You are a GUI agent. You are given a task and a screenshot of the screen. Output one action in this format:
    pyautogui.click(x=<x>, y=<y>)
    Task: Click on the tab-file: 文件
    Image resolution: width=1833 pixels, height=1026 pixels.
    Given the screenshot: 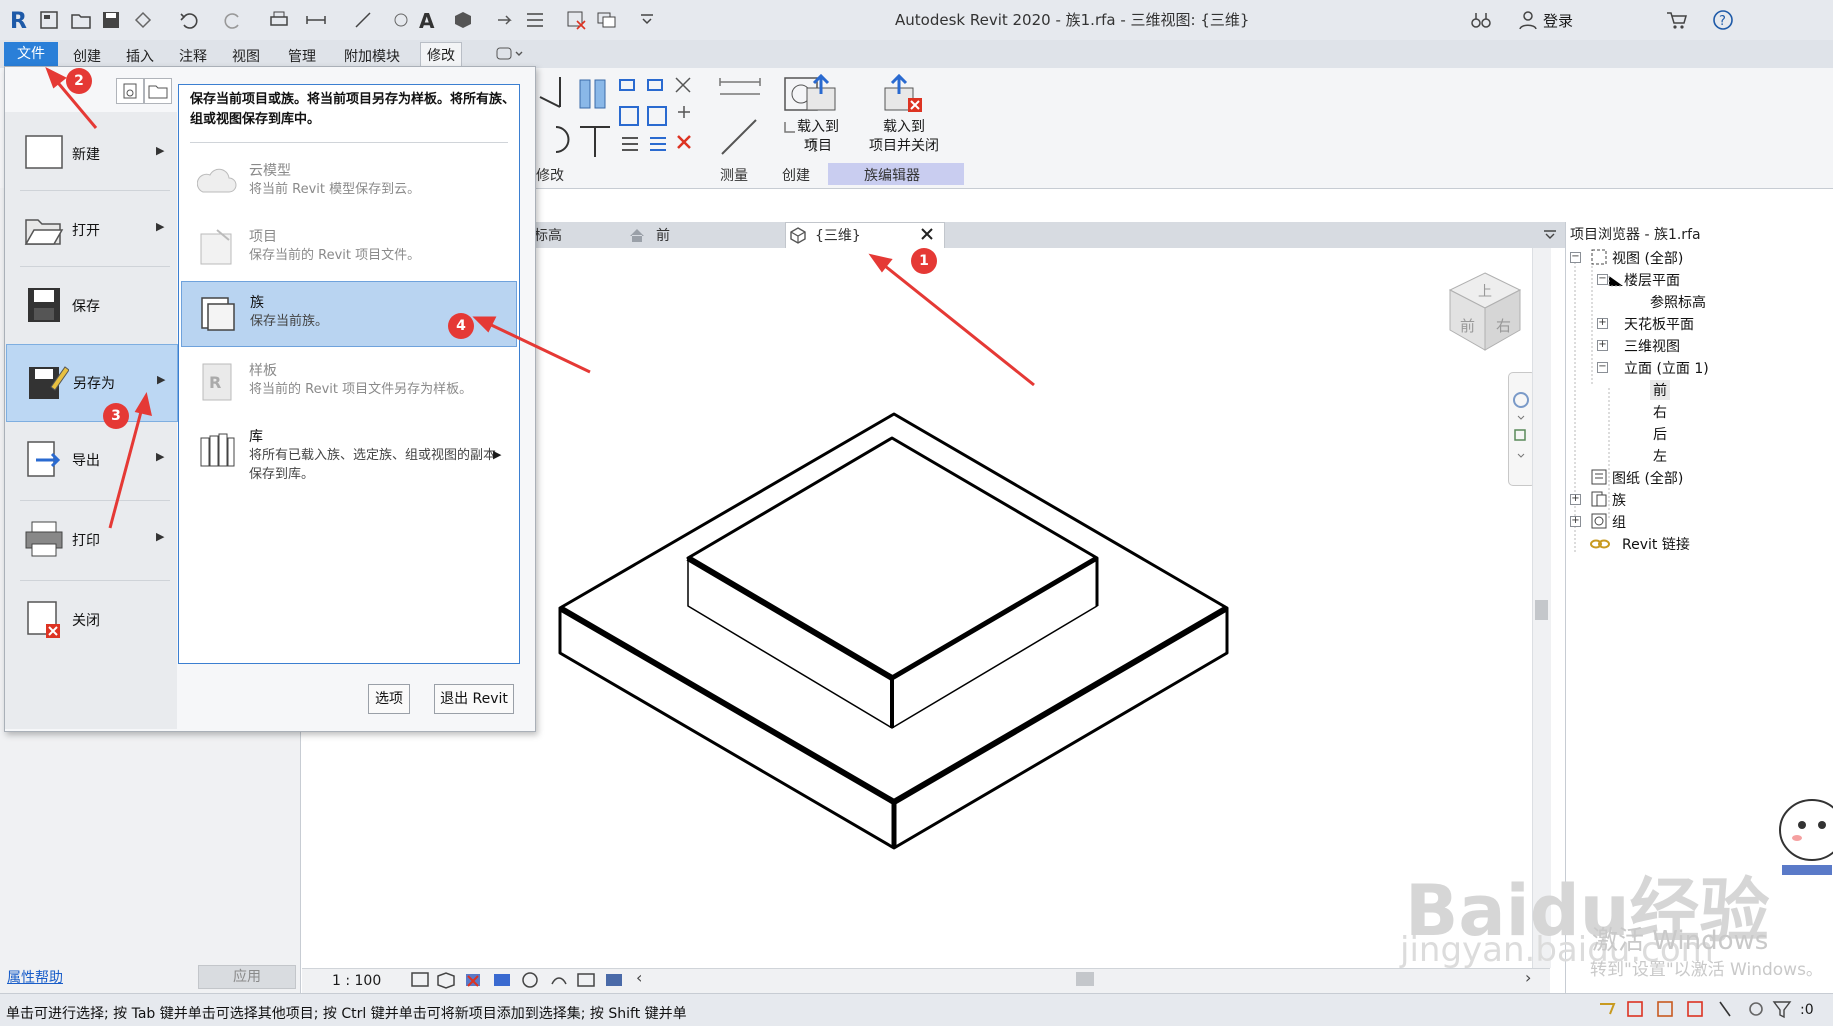 What is the action you would take?
    pyautogui.click(x=31, y=54)
    